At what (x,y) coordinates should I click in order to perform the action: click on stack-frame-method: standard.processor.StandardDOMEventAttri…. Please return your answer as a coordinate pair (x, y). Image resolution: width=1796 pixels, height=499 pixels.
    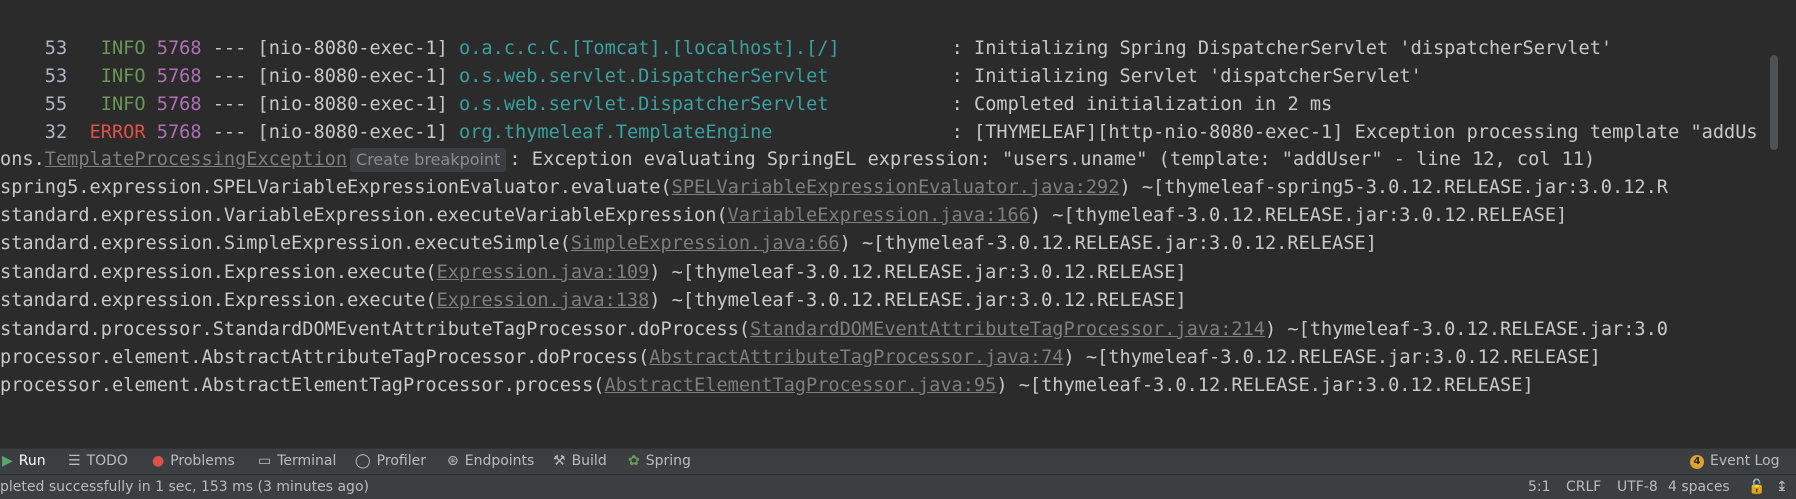
    Looking at the image, I should click on (375, 329).